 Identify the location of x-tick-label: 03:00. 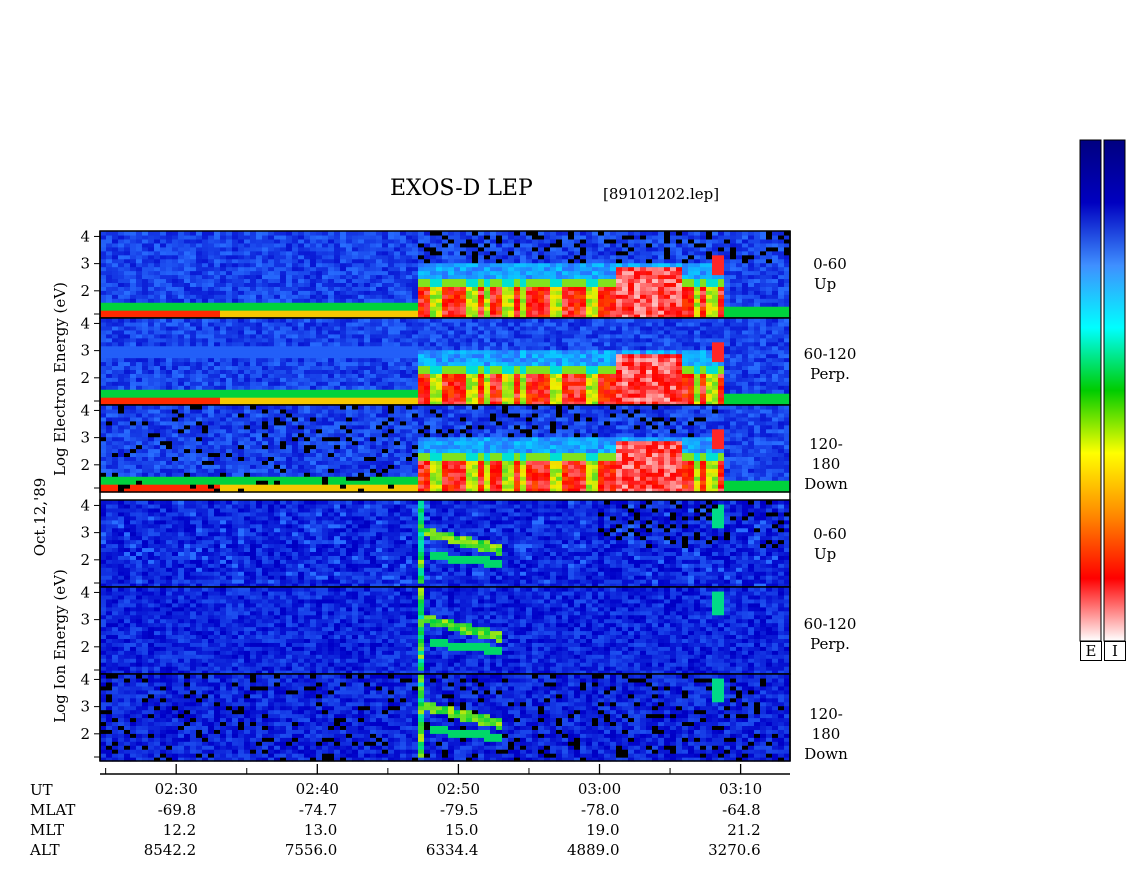
(599, 789).